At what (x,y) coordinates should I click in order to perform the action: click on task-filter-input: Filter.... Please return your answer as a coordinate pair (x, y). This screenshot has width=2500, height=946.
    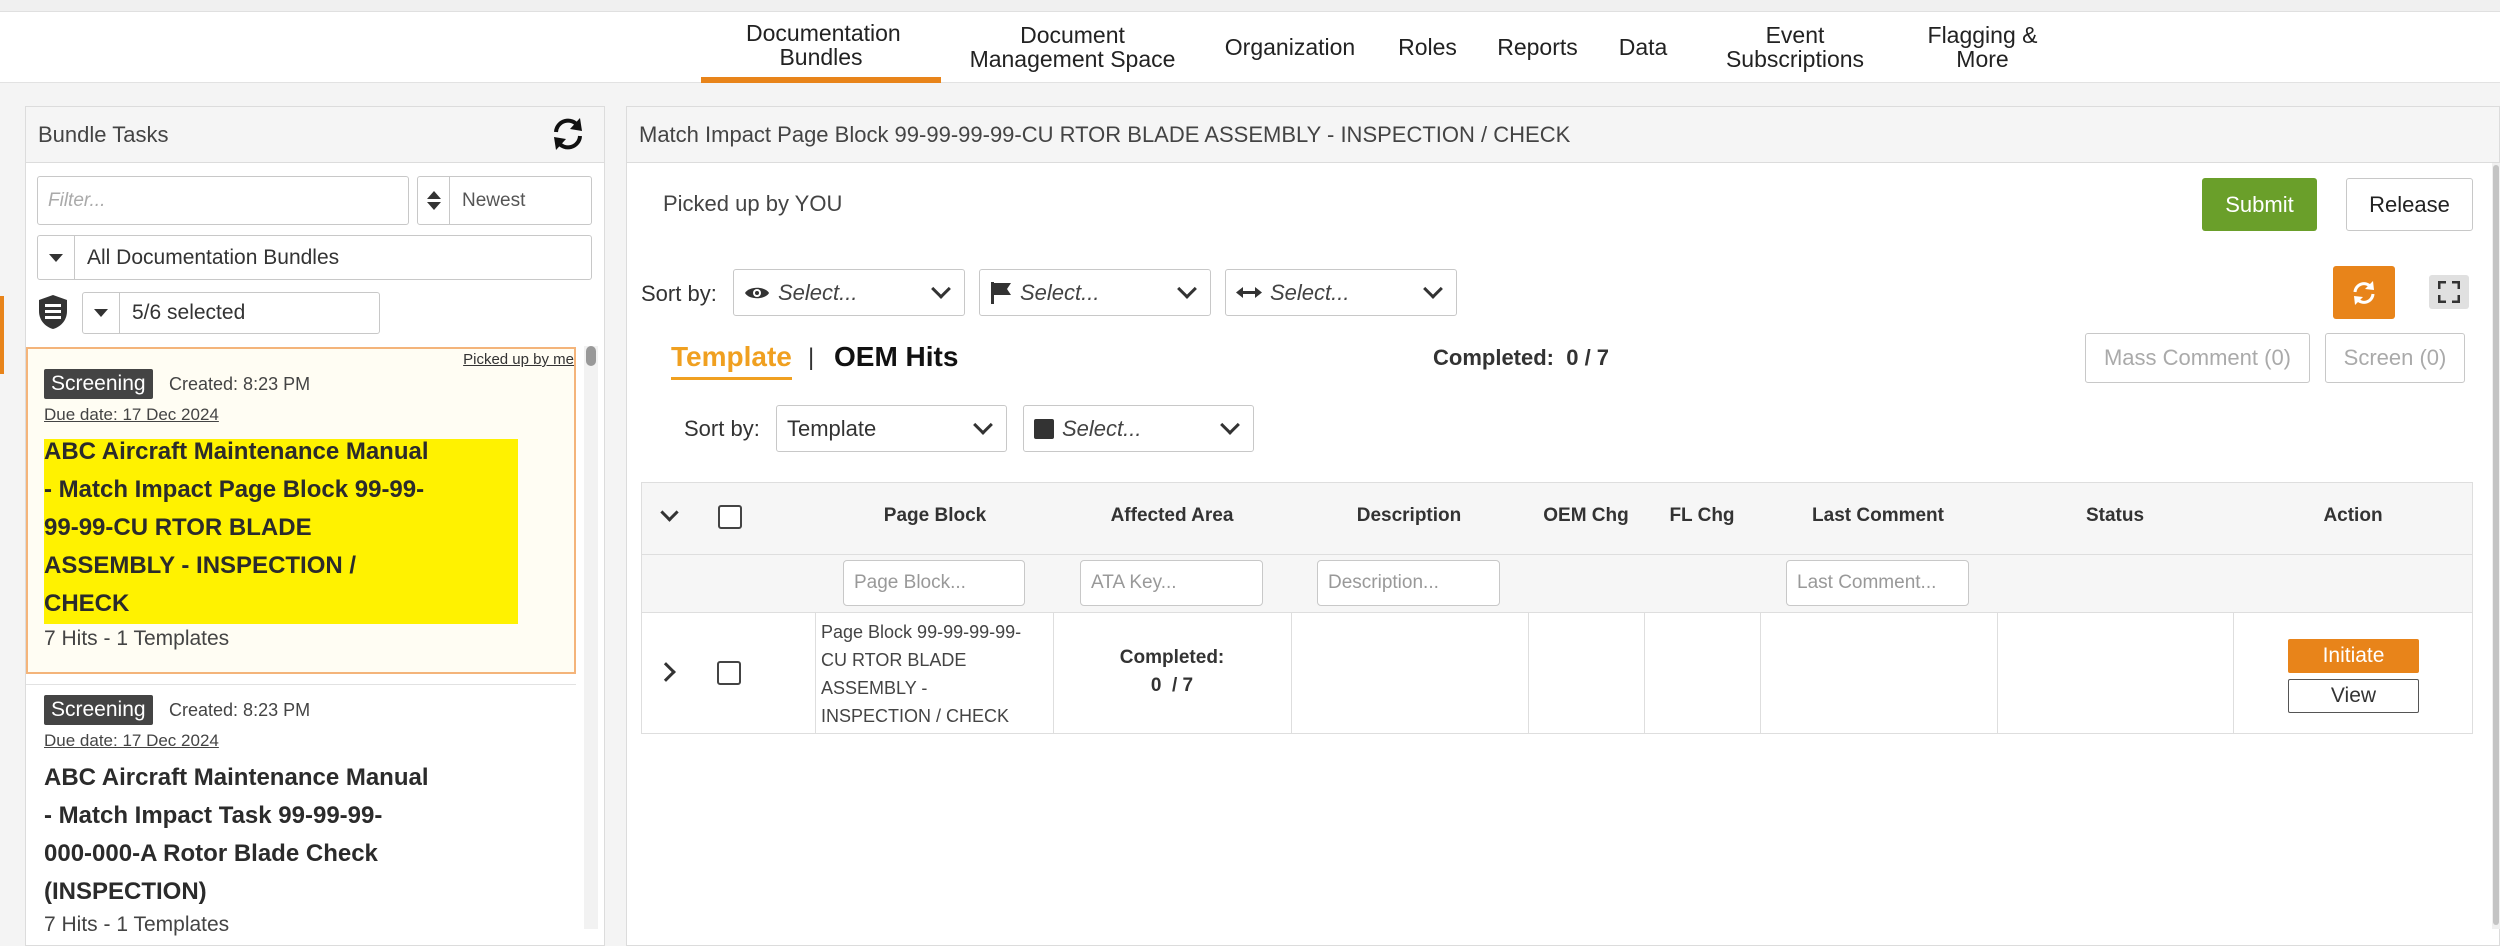
    Looking at the image, I should click on (223, 200).